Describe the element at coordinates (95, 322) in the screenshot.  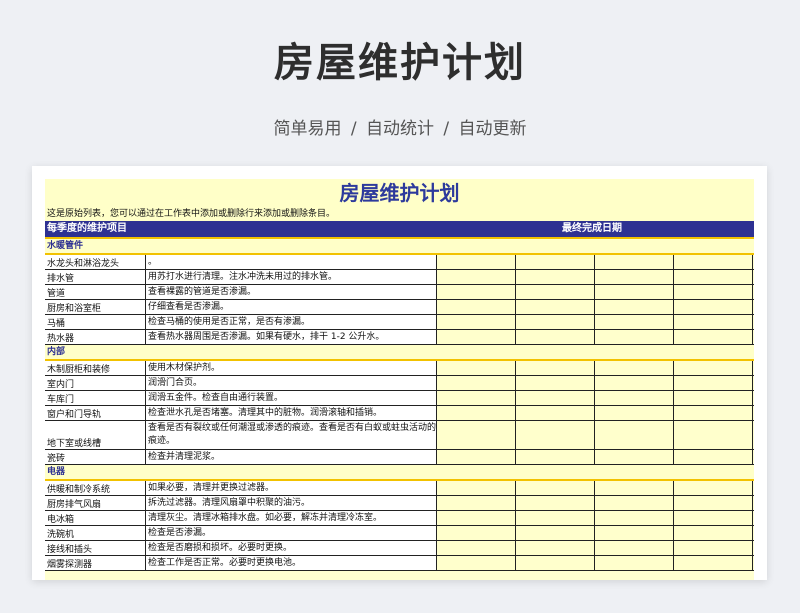
I see `cell-item: 马桶` at that location.